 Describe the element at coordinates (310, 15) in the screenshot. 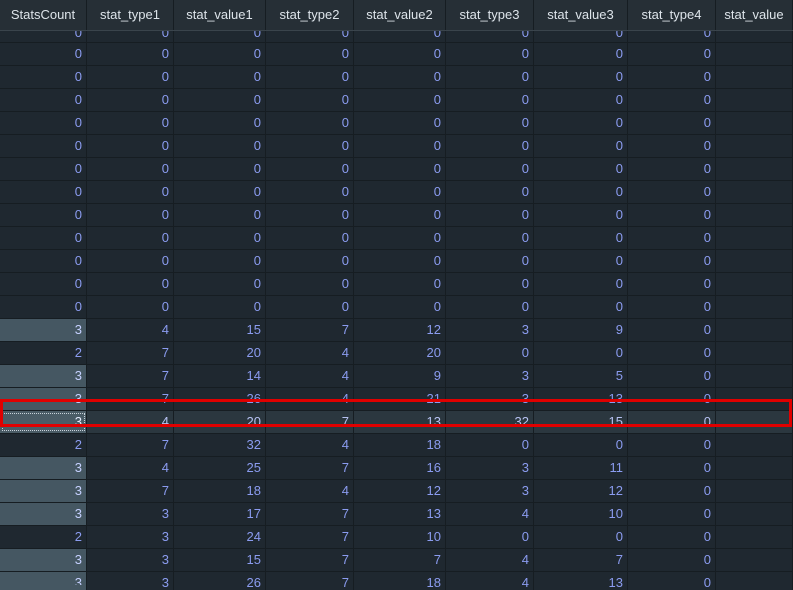

I see `column-header-stat-type2: stat_type2` at that location.